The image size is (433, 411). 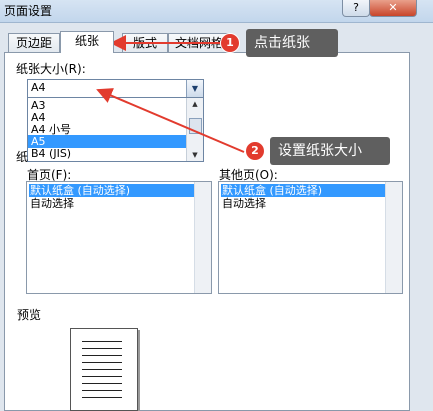 I want to click on scroll-up-icon: ▲, so click(x=195, y=104).